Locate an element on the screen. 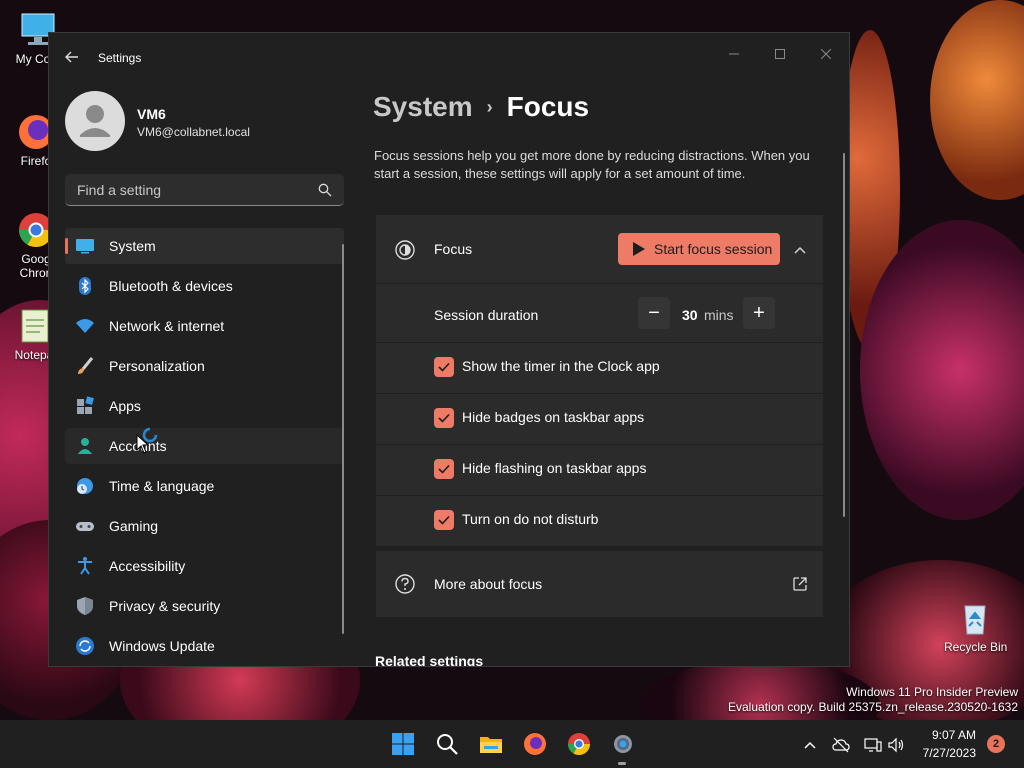 This screenshot has width=1024, height=768. duration-value: 30 is located at coordinates (690, 315).